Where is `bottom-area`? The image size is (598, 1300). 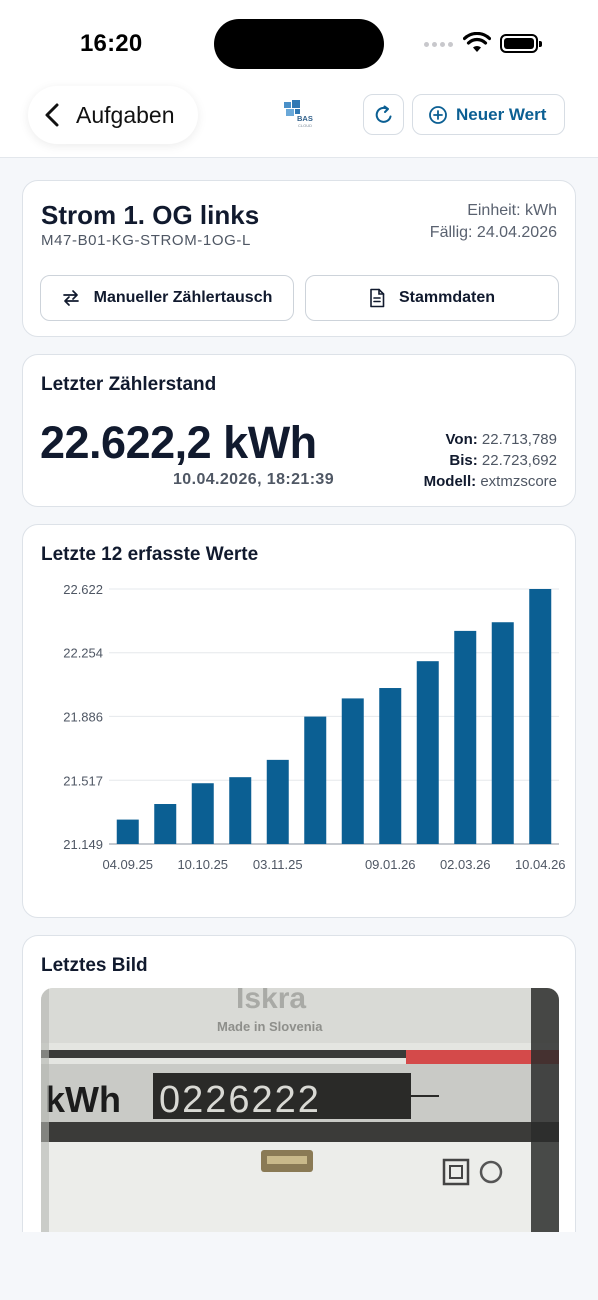 bottom-area is located at coordinates (299, 1266).